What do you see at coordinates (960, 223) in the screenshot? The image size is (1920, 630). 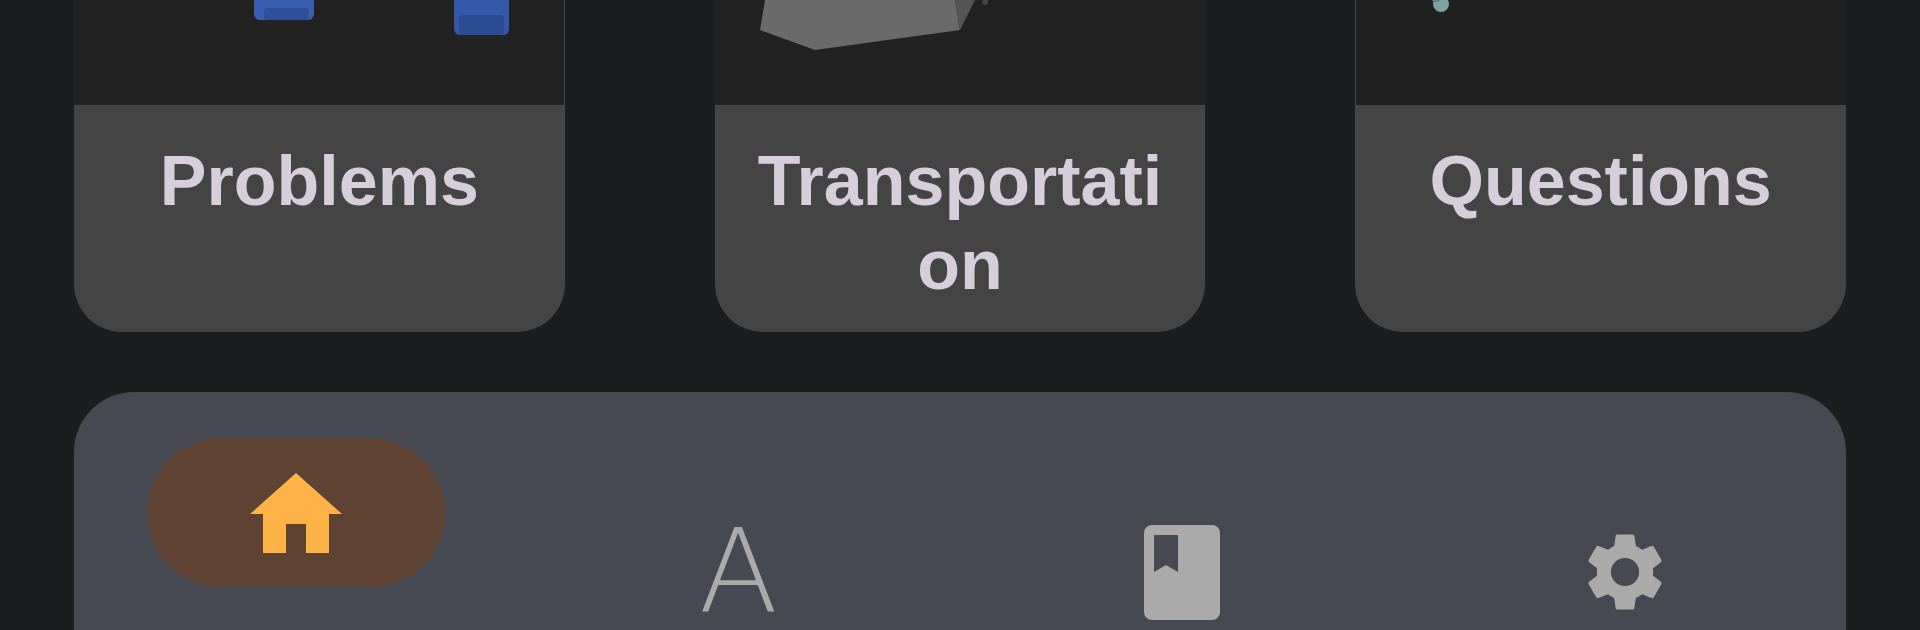 I see `card-title: Transportation` at bounding box center [960, 223].